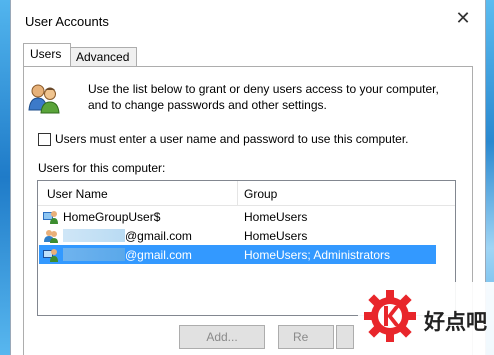 The height and width of the screenshot is (355, 494). What do you see at coordinates (44, 139) in the screenshot?
I see `require-login-checkbox` at bounding box center [44, 139].